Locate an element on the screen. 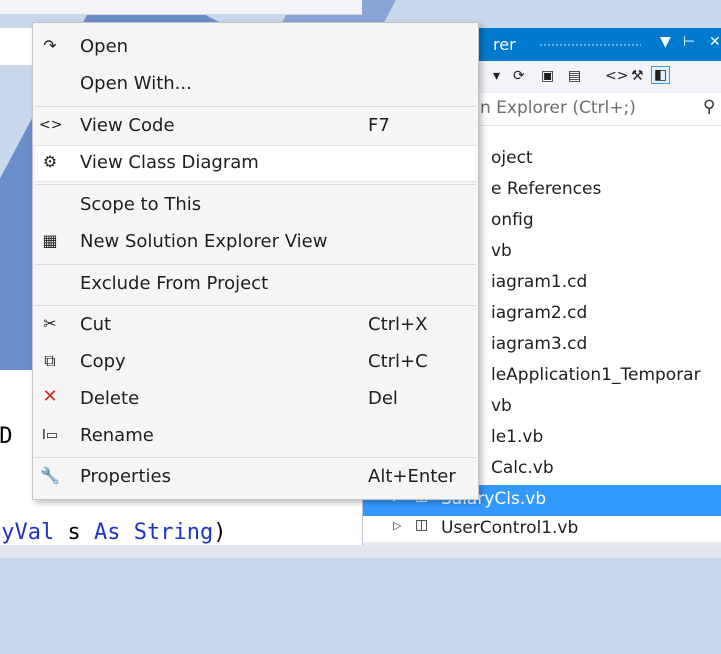  tree-item-label: Calc.vb is located at coordinates (522, 468).